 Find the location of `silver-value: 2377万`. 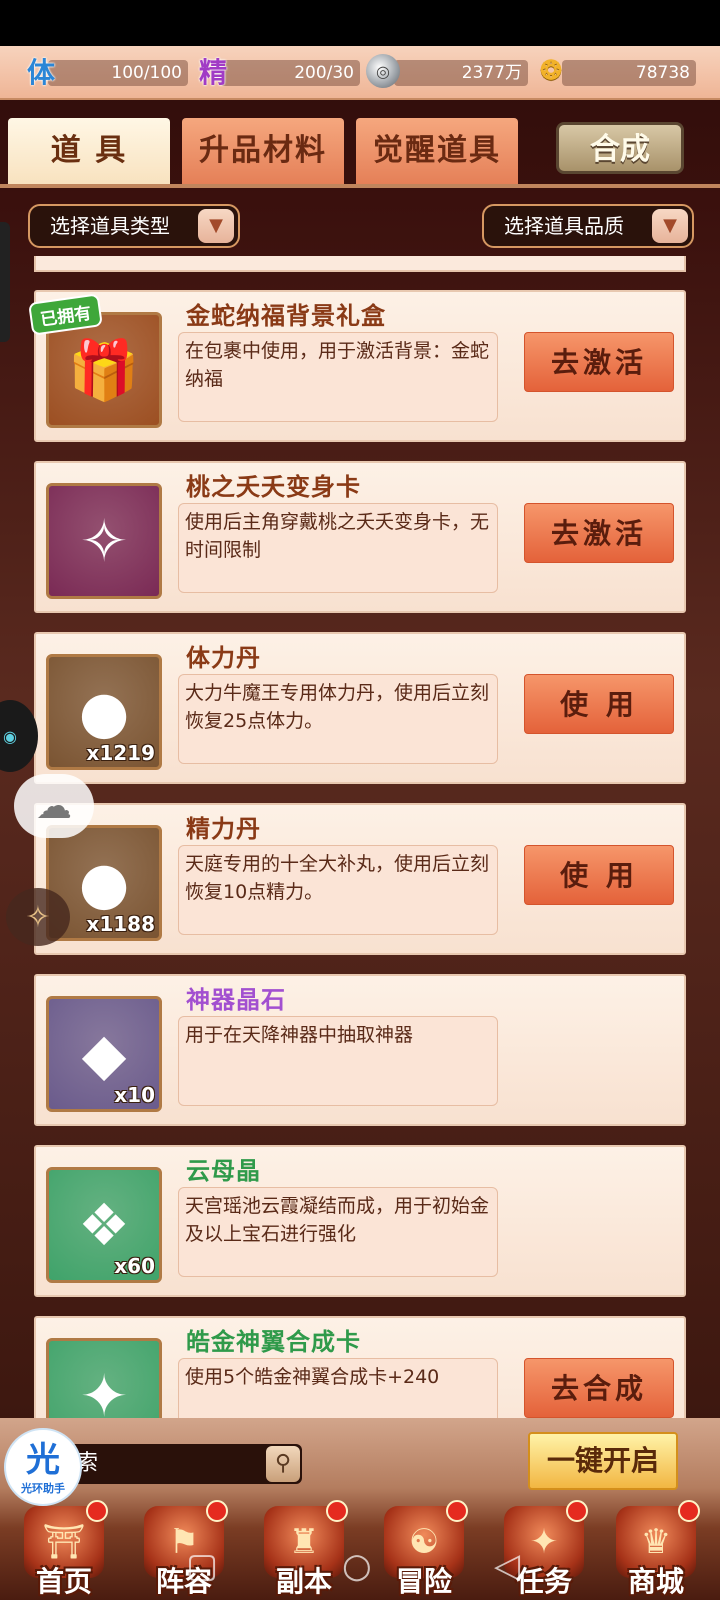

silver-value: 2377万 is located at coordinates (461, 73).